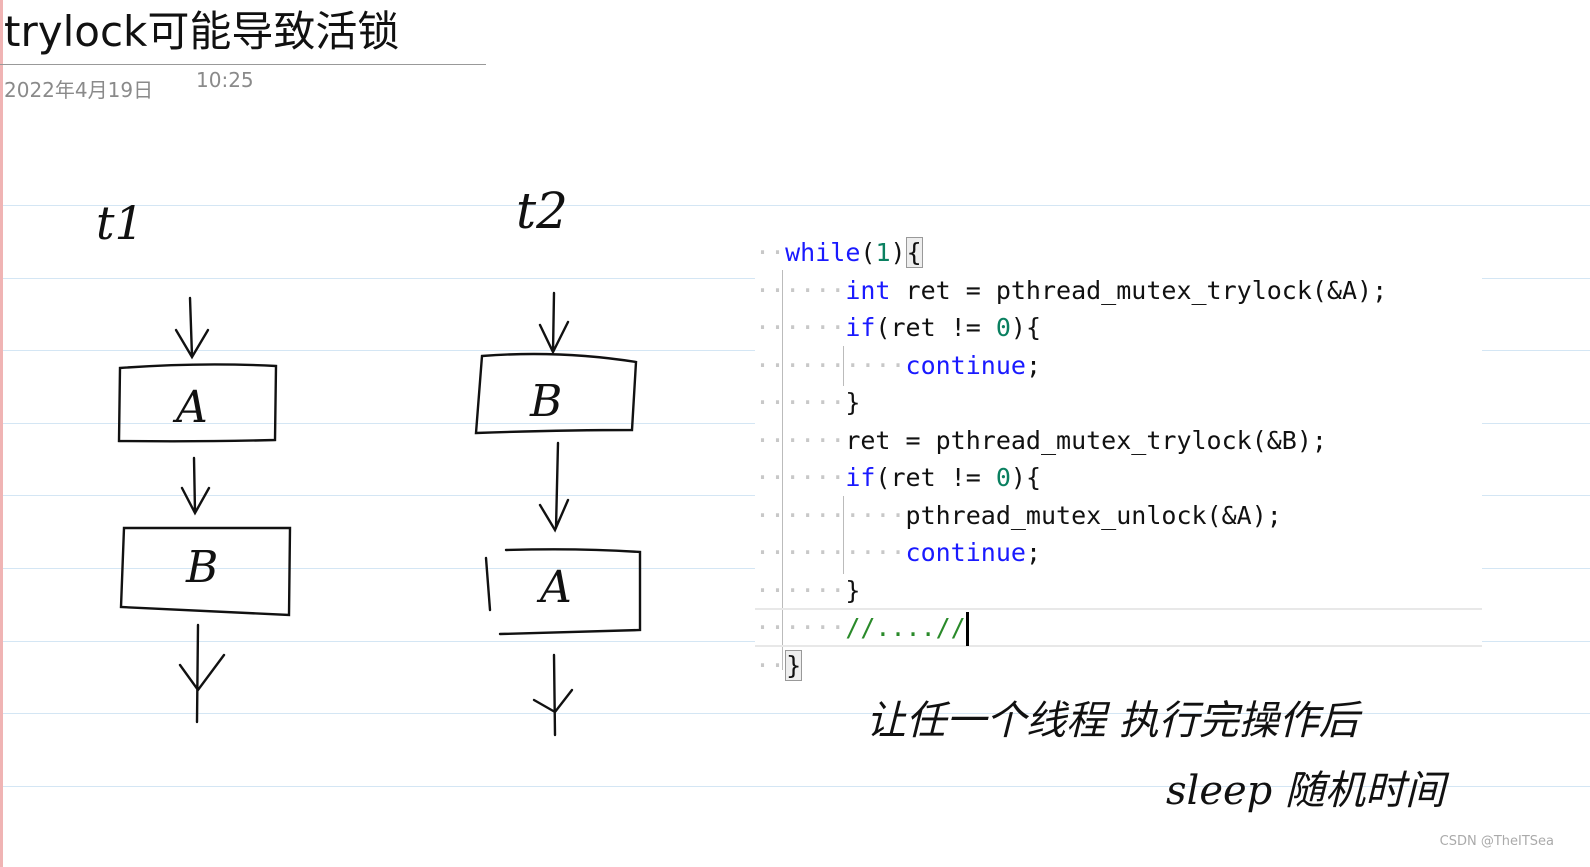 The height and width of the screenshot is (867, 1590). Describe the element at coordinates (914, 252) in the screenshot. I see `code-token: {` at that location.